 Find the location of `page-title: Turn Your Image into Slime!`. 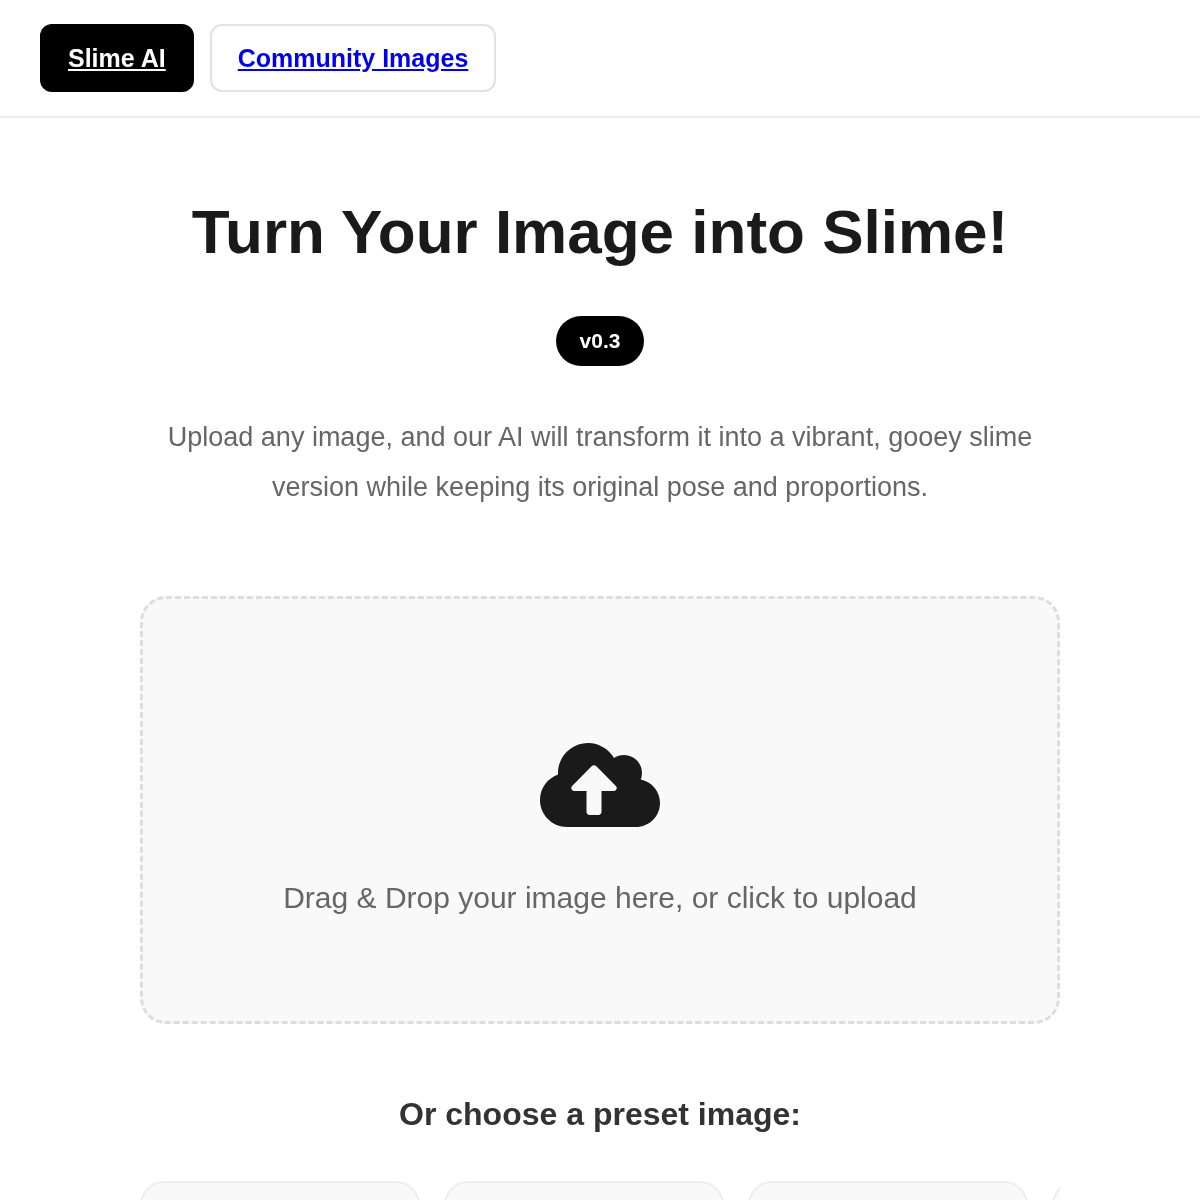

page-title: Turn Your Image into Slime! is located at coordinates (600, 232).